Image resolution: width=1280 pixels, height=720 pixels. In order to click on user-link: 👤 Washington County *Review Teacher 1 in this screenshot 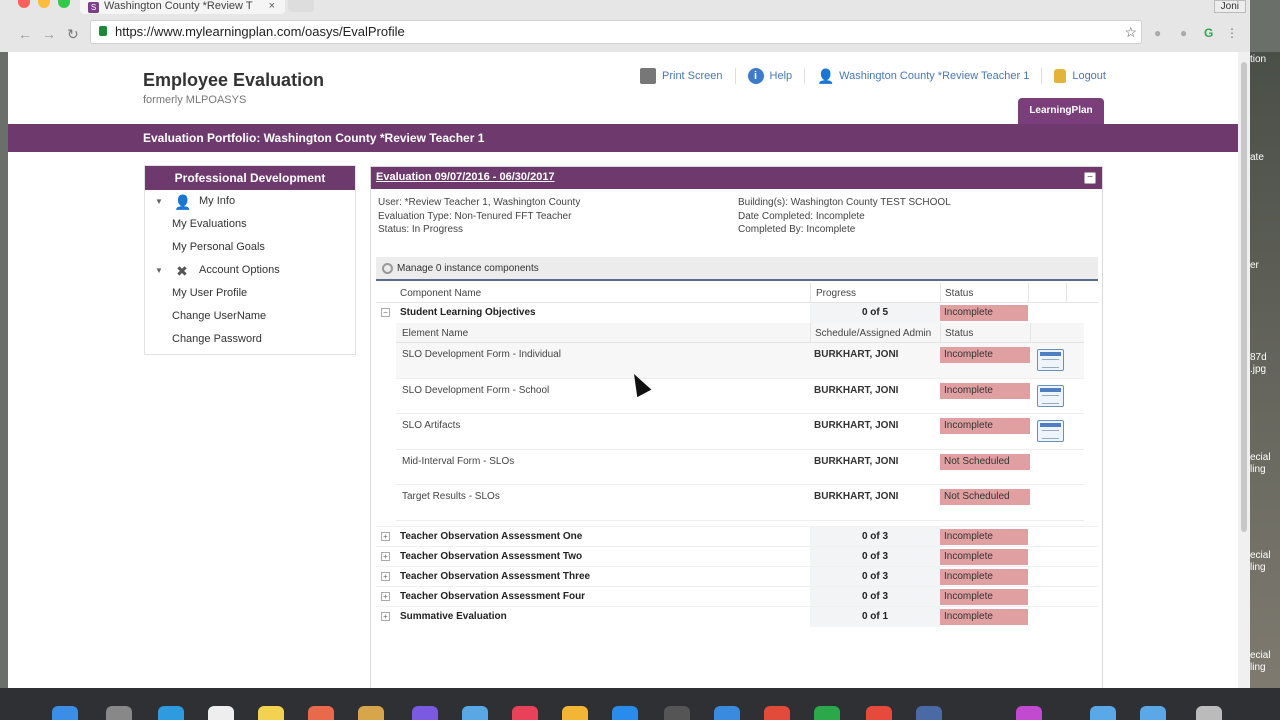, I will do `click(924, 76)`.